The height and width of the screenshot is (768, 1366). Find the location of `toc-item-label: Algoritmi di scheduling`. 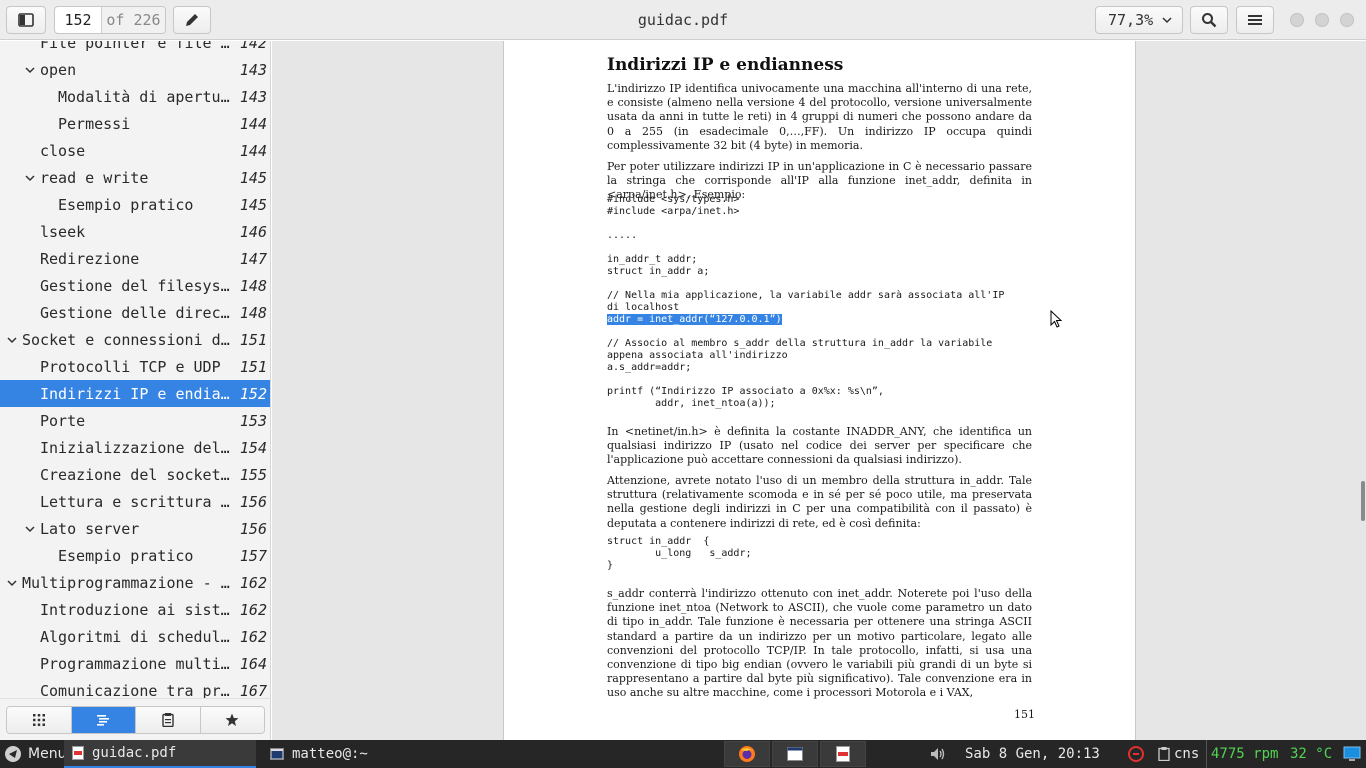

toc-item-label: Algoritmi di scheduling is located at coordinates (136, 636).